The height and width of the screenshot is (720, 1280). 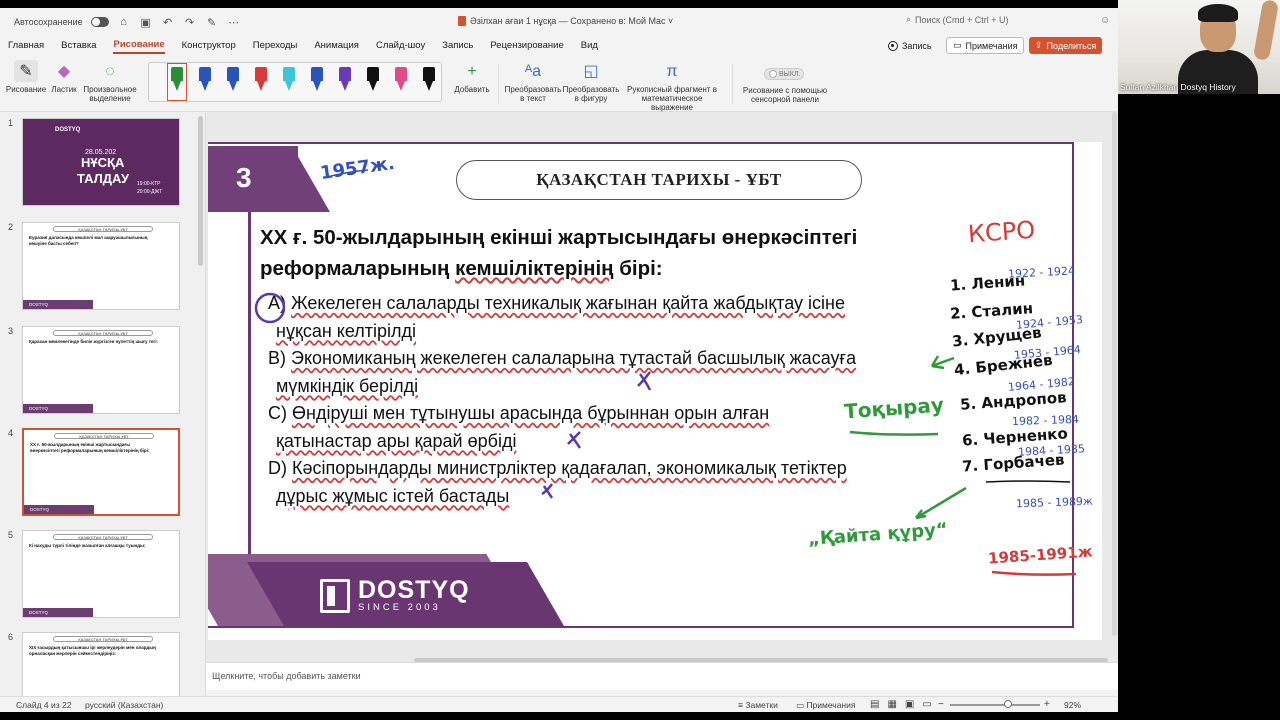 I want to click on comments-label: Примечания, so click(x=991, y=45).